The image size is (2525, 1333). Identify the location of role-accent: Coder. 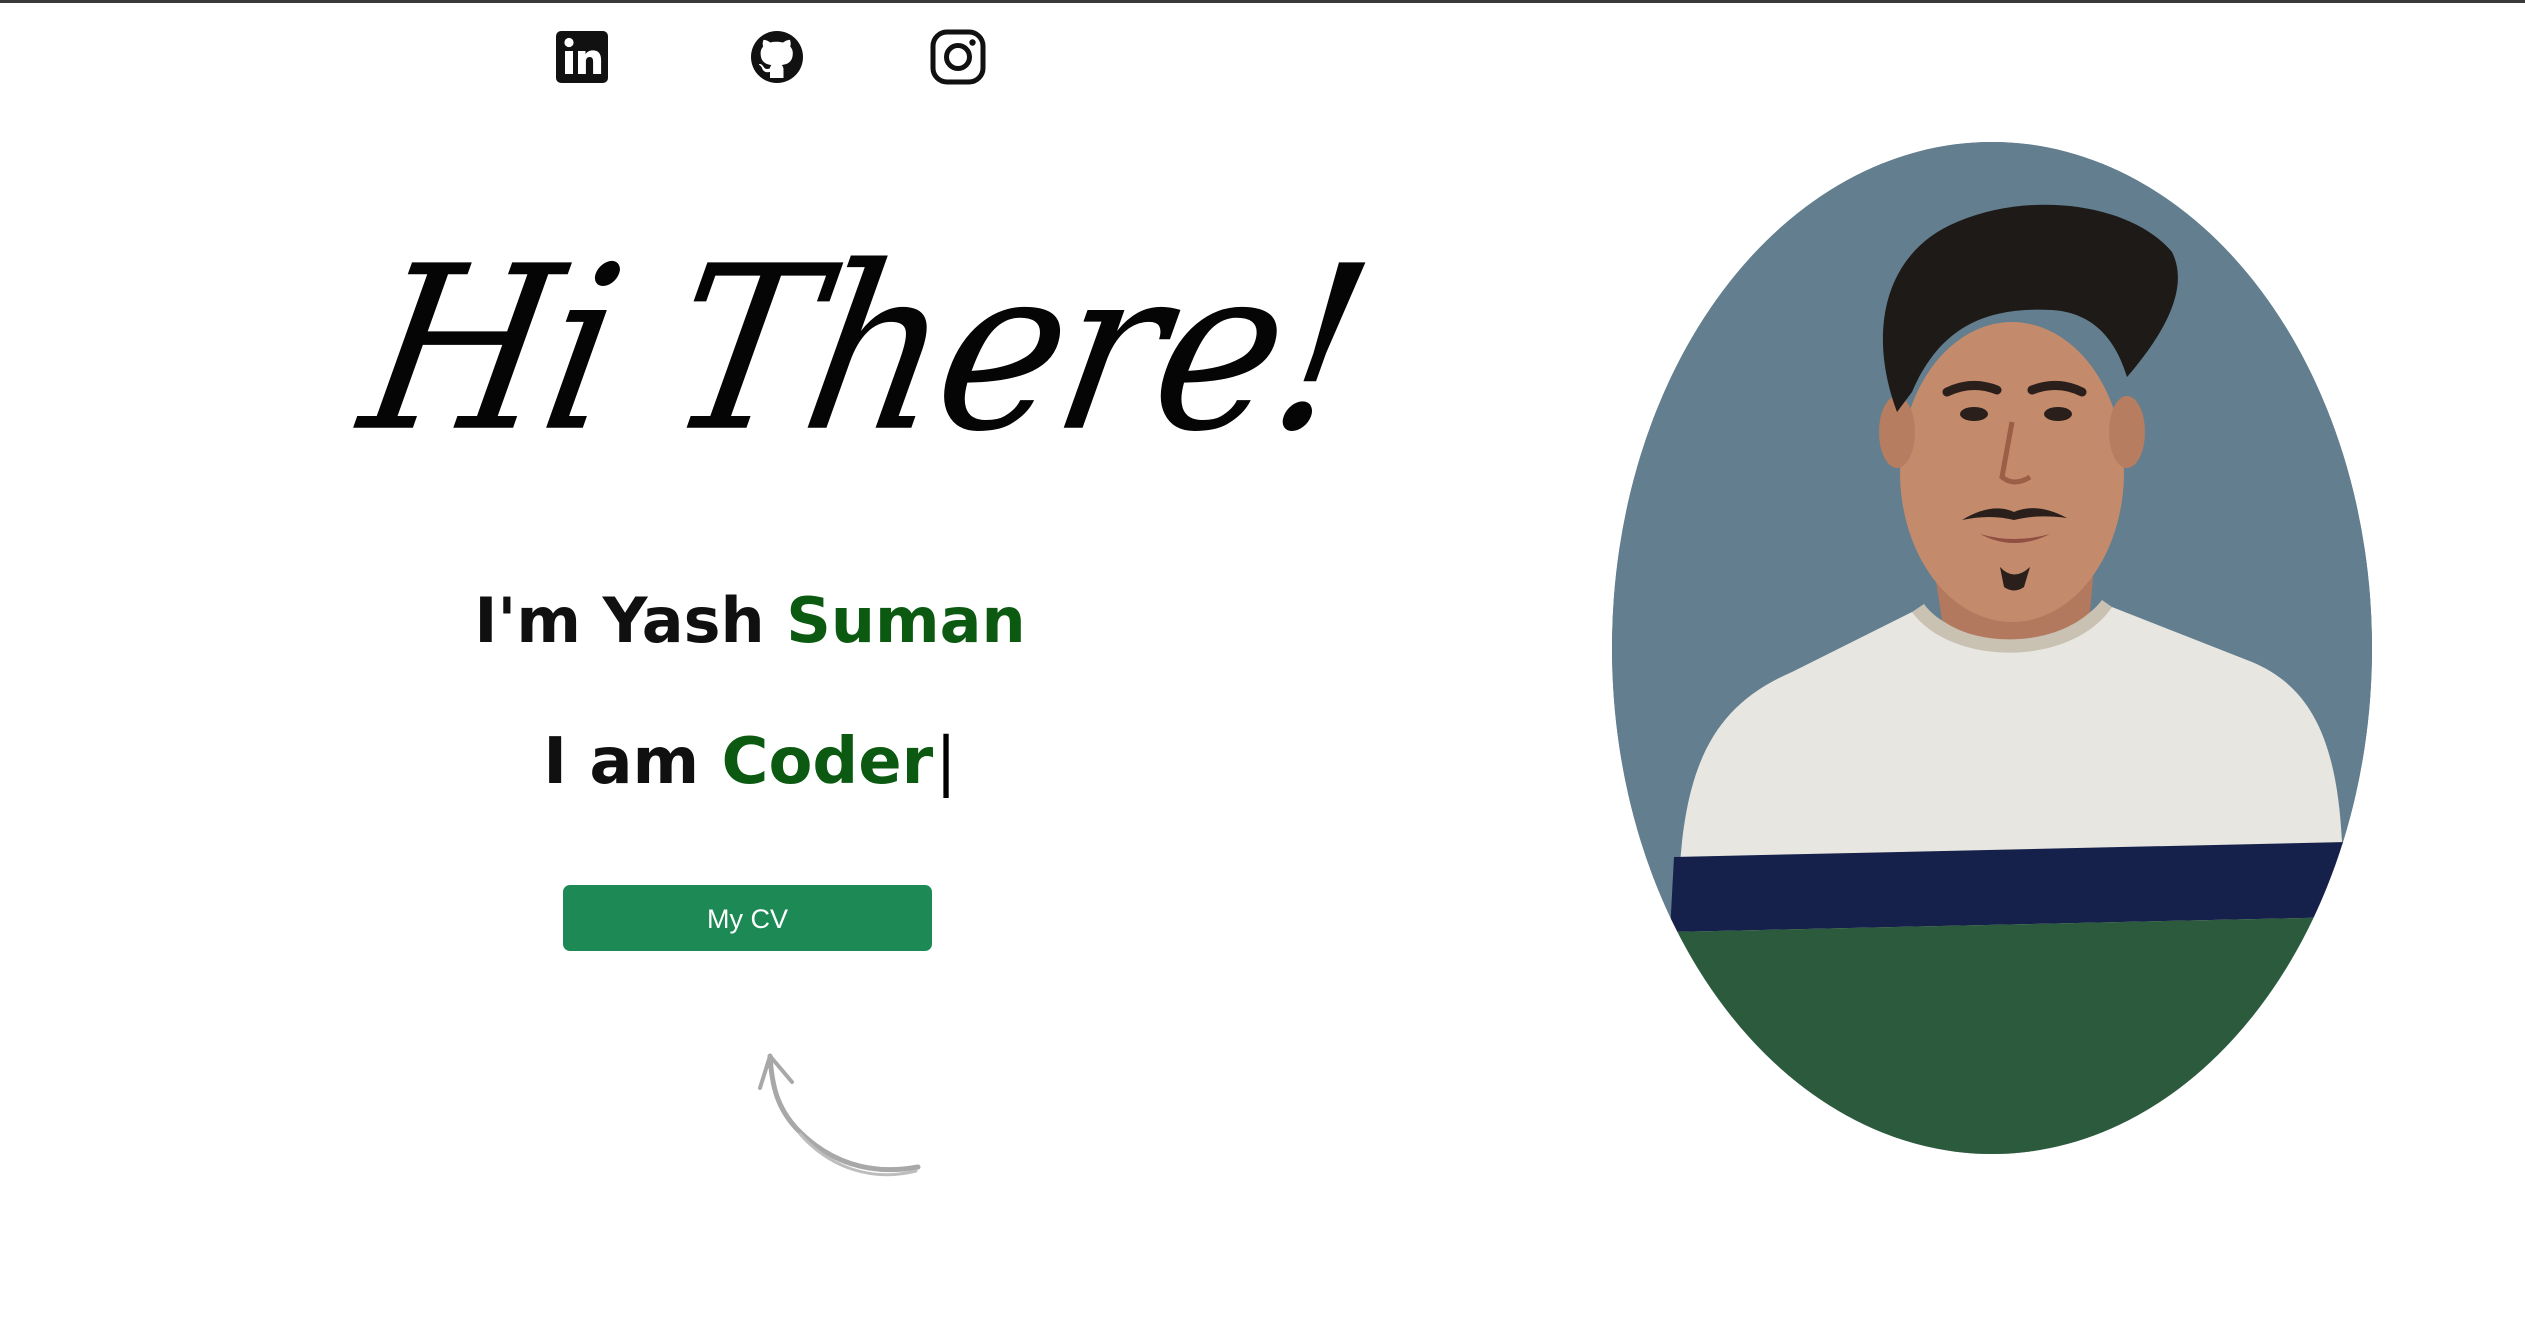
(827, 762).